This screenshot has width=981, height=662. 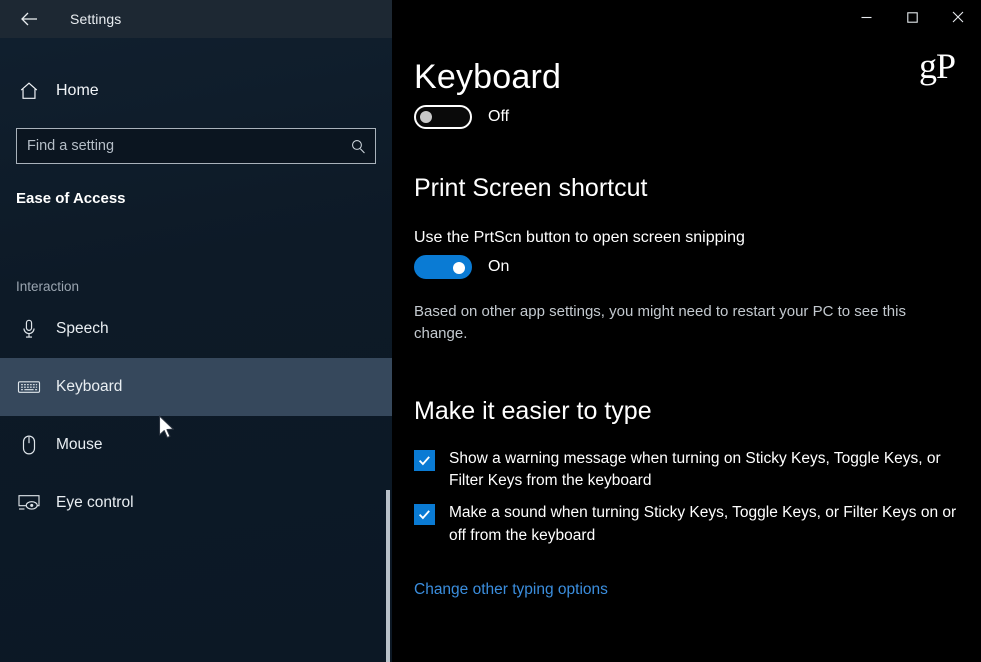 What do you see at coordinates (533, 410) in the screenshot?
I see `easier-to-type-heading: Make it easier to type` at bounding box center [533, 410].